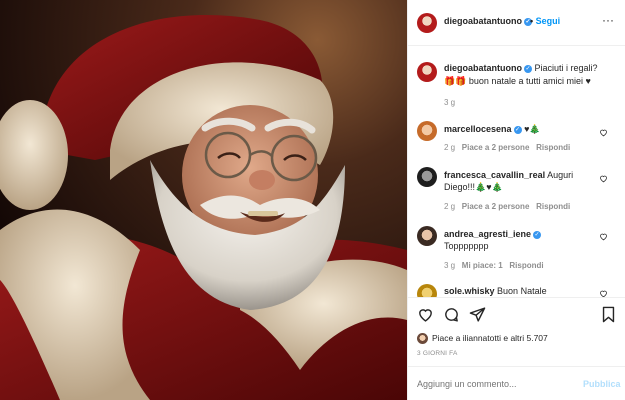 The height and width of the screenshot is (400, 625). I want to click on comment-clip-area: sole.whisky Buon Natale, so click(516, 288).